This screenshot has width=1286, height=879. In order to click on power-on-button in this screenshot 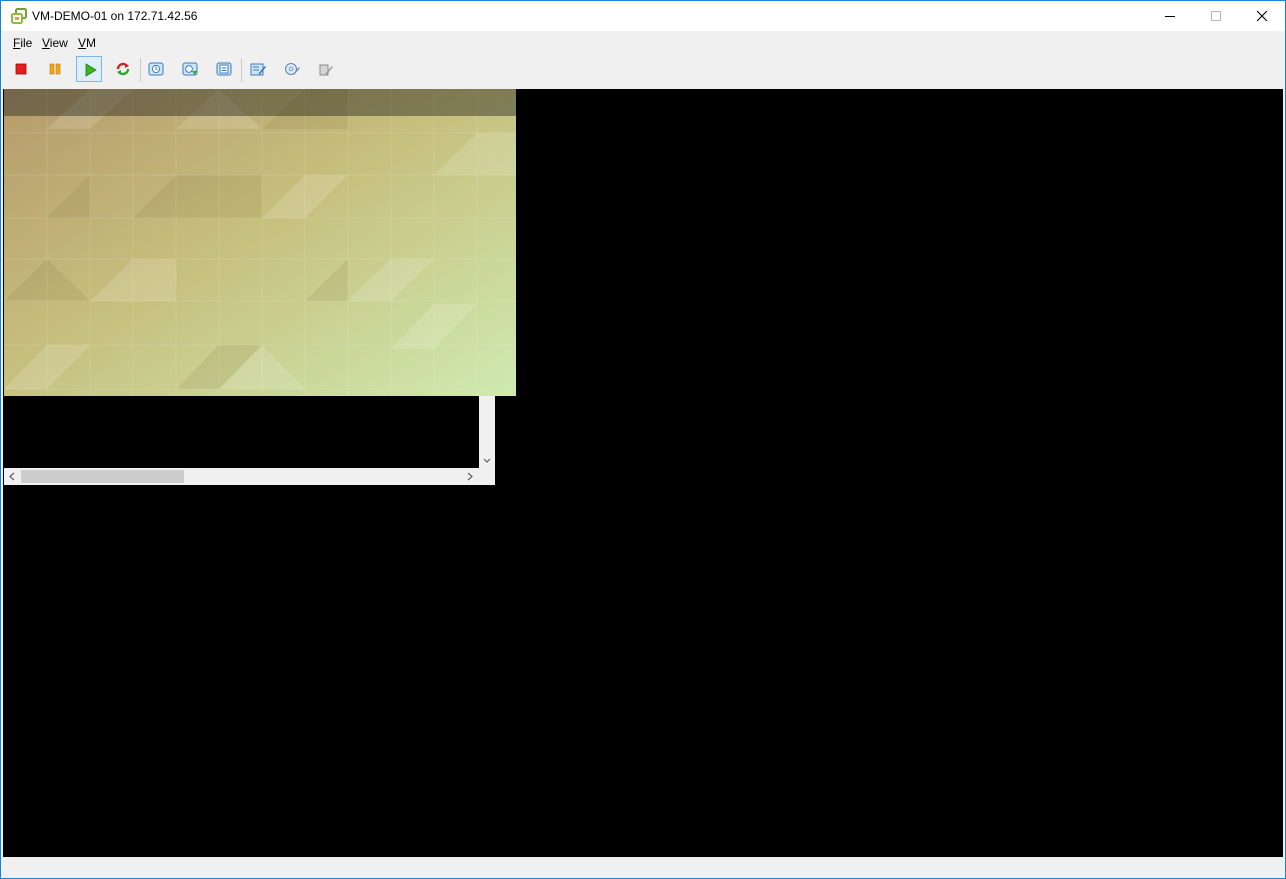, I will do `click(89, 69)`.